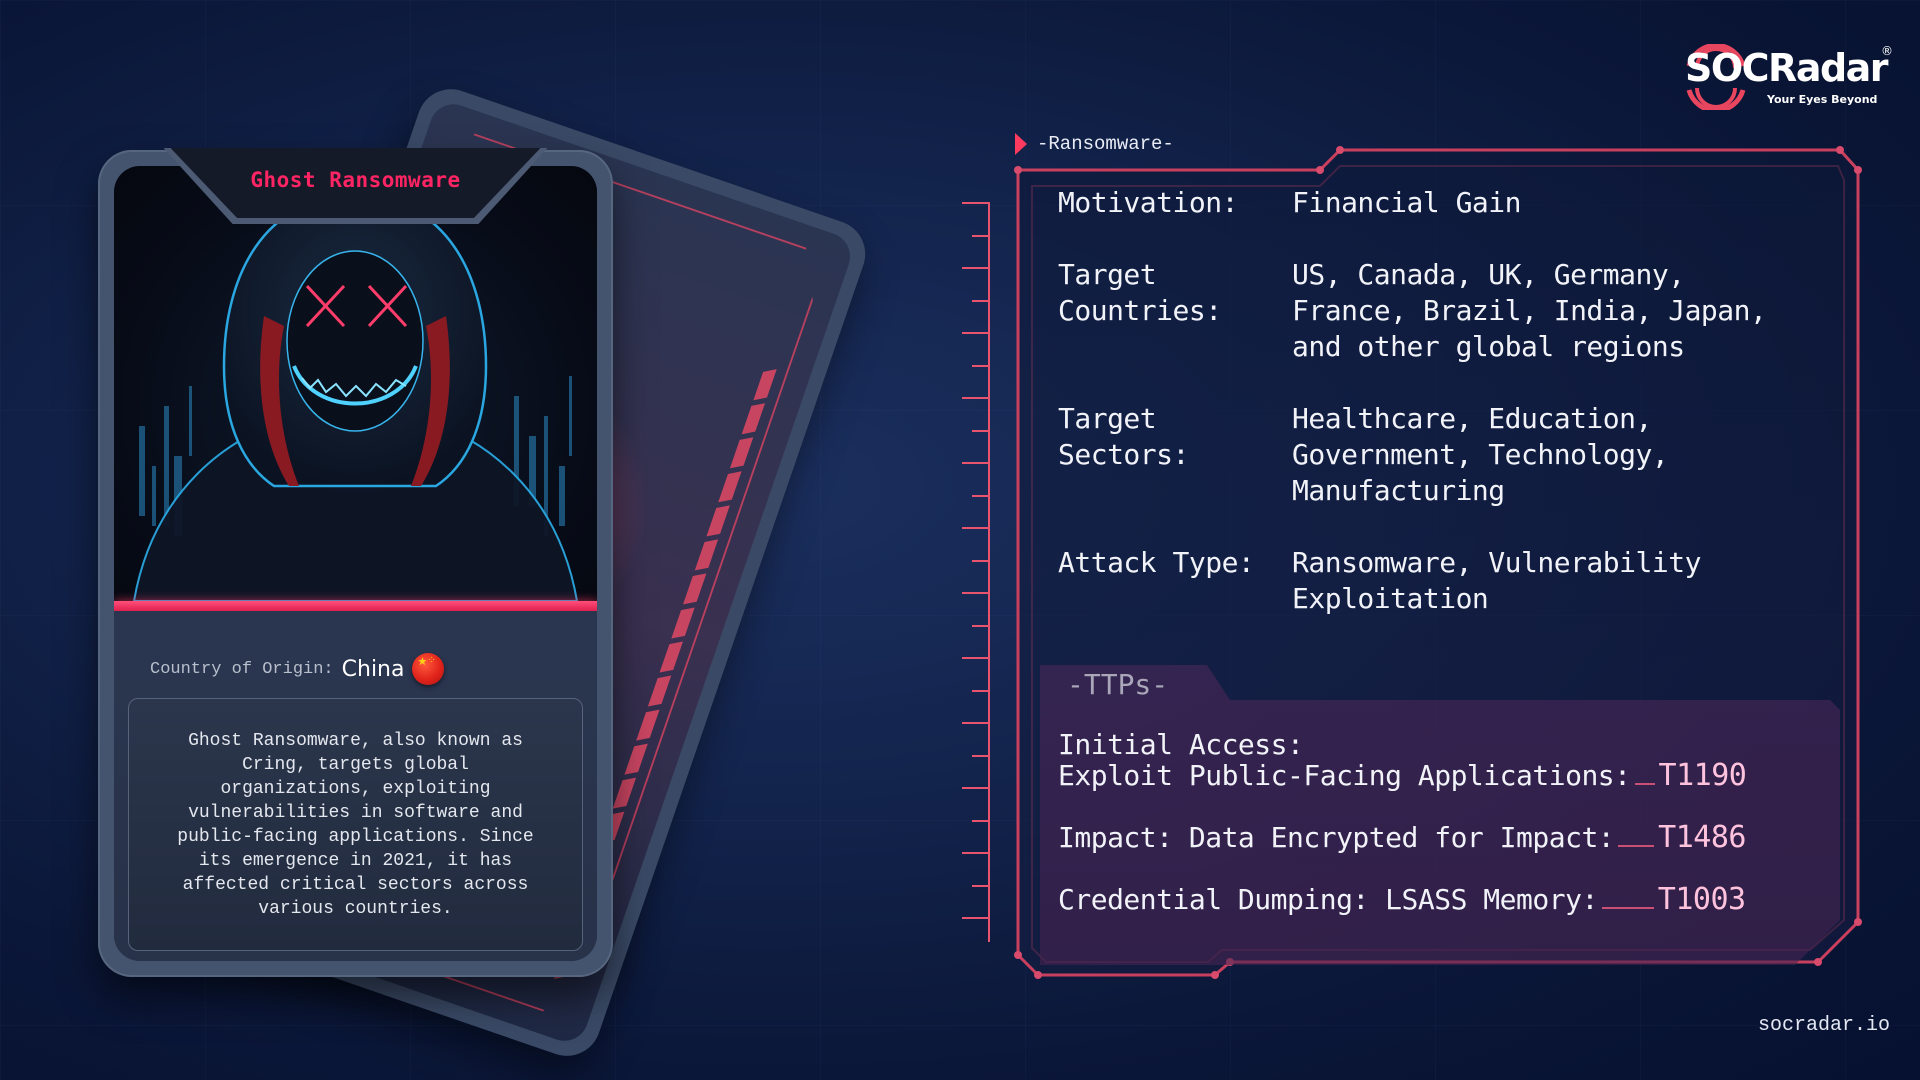  Describe the element at coordinates (1822, 99) in the screenshot. I see `logo-tagline: Your Eyes Beyond` at that location.